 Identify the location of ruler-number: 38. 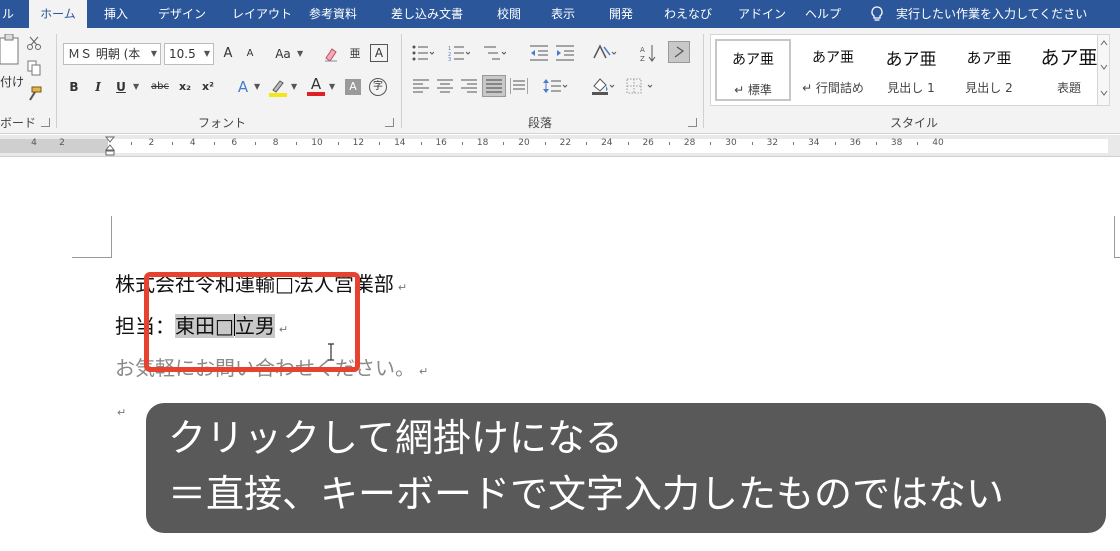
(896, 143).